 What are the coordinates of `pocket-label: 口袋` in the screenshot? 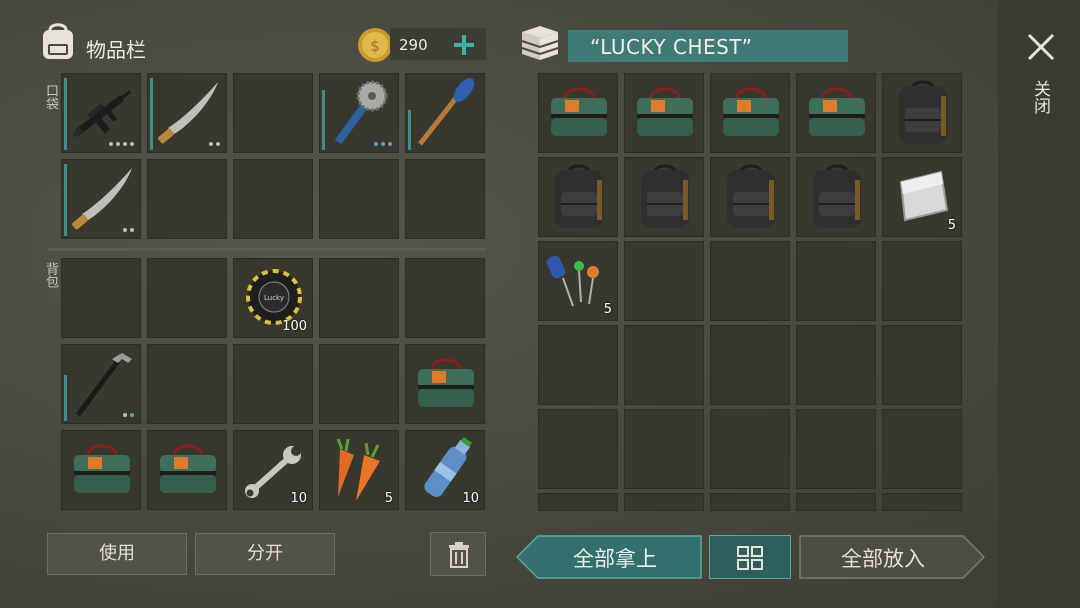 It's located at (50, 97).